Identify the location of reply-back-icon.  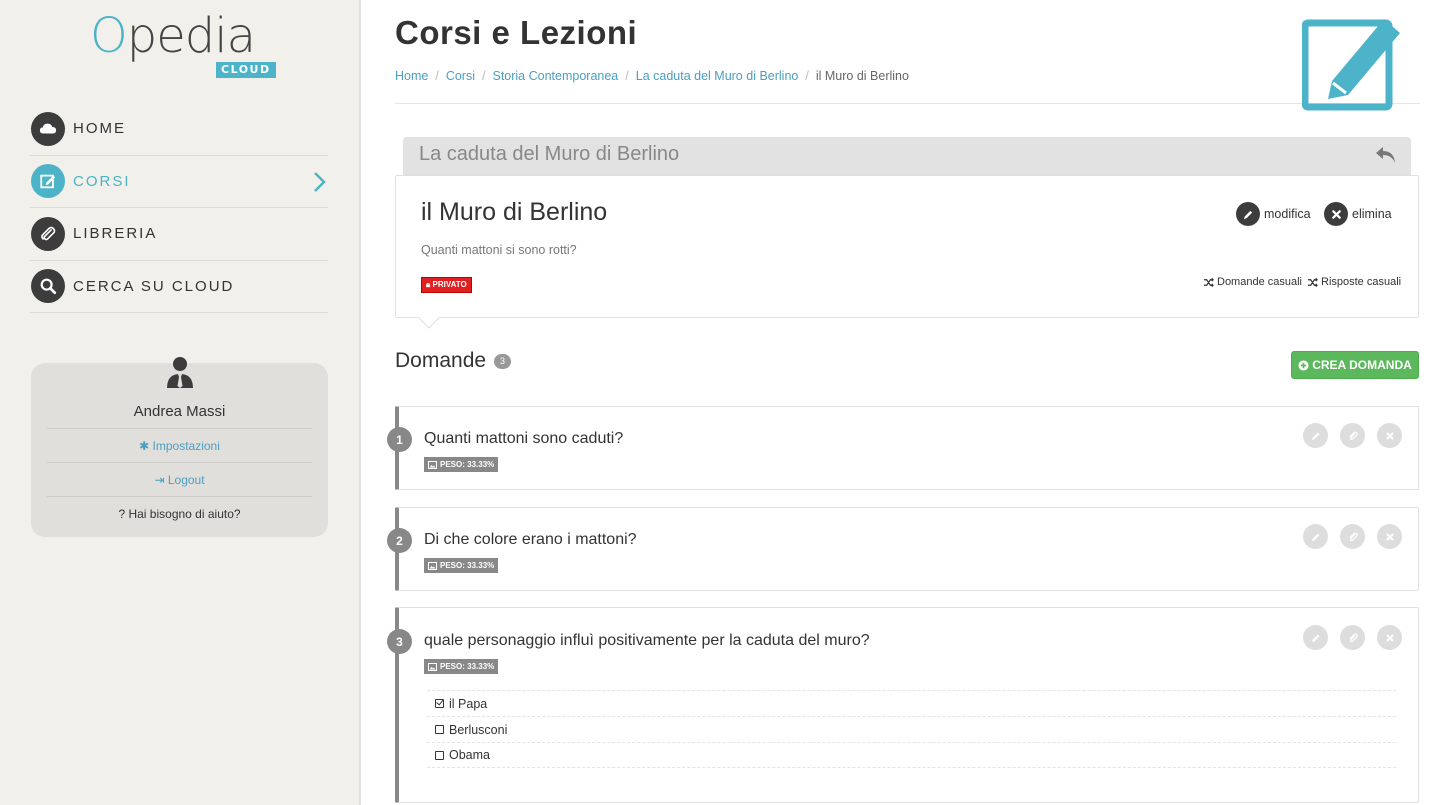
(1386, 155).